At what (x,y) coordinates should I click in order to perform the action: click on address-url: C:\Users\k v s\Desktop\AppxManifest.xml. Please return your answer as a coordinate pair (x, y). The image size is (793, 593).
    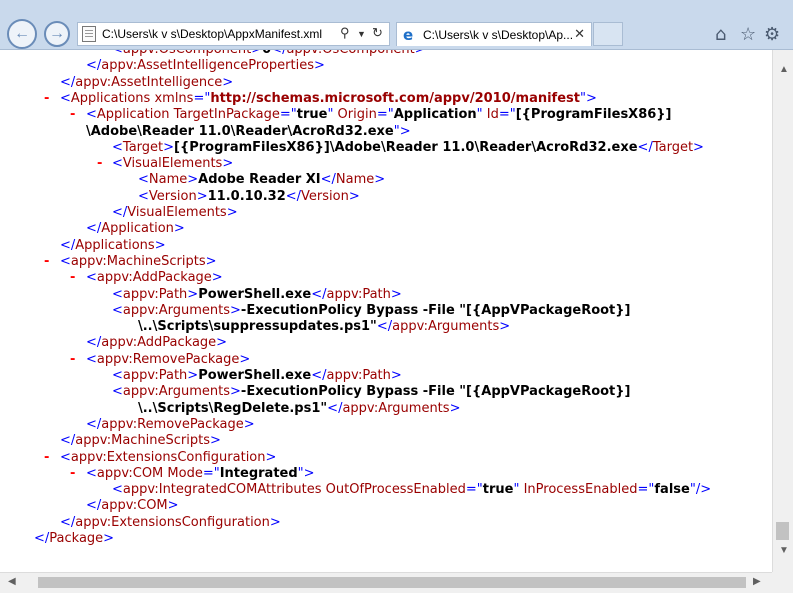
    Looking at the image, I should click on (212, 34).